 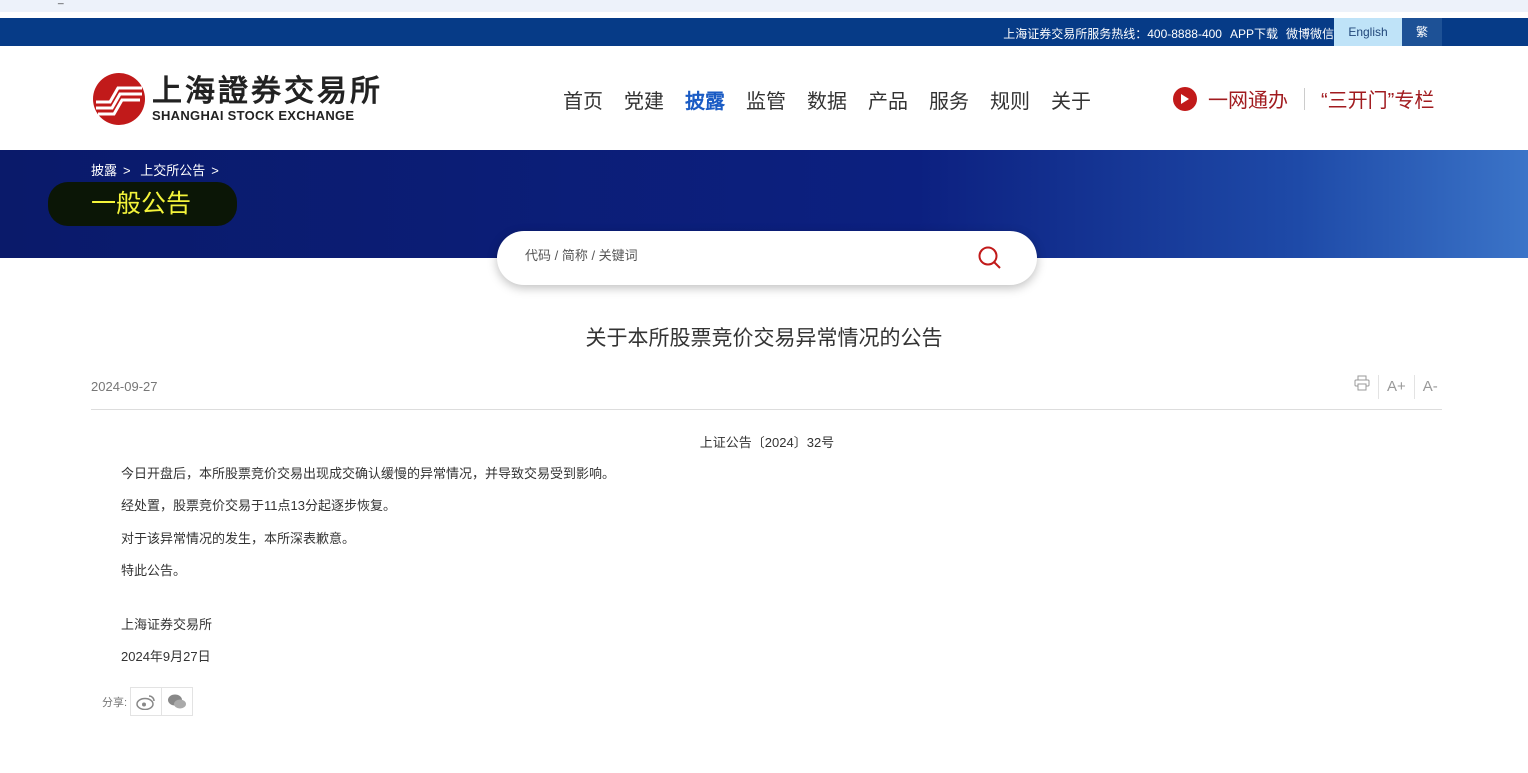 What do you see at coordinates (764, 6) in the screenshot?
I see `browser-strip: _` at bounding box center [764, 6].